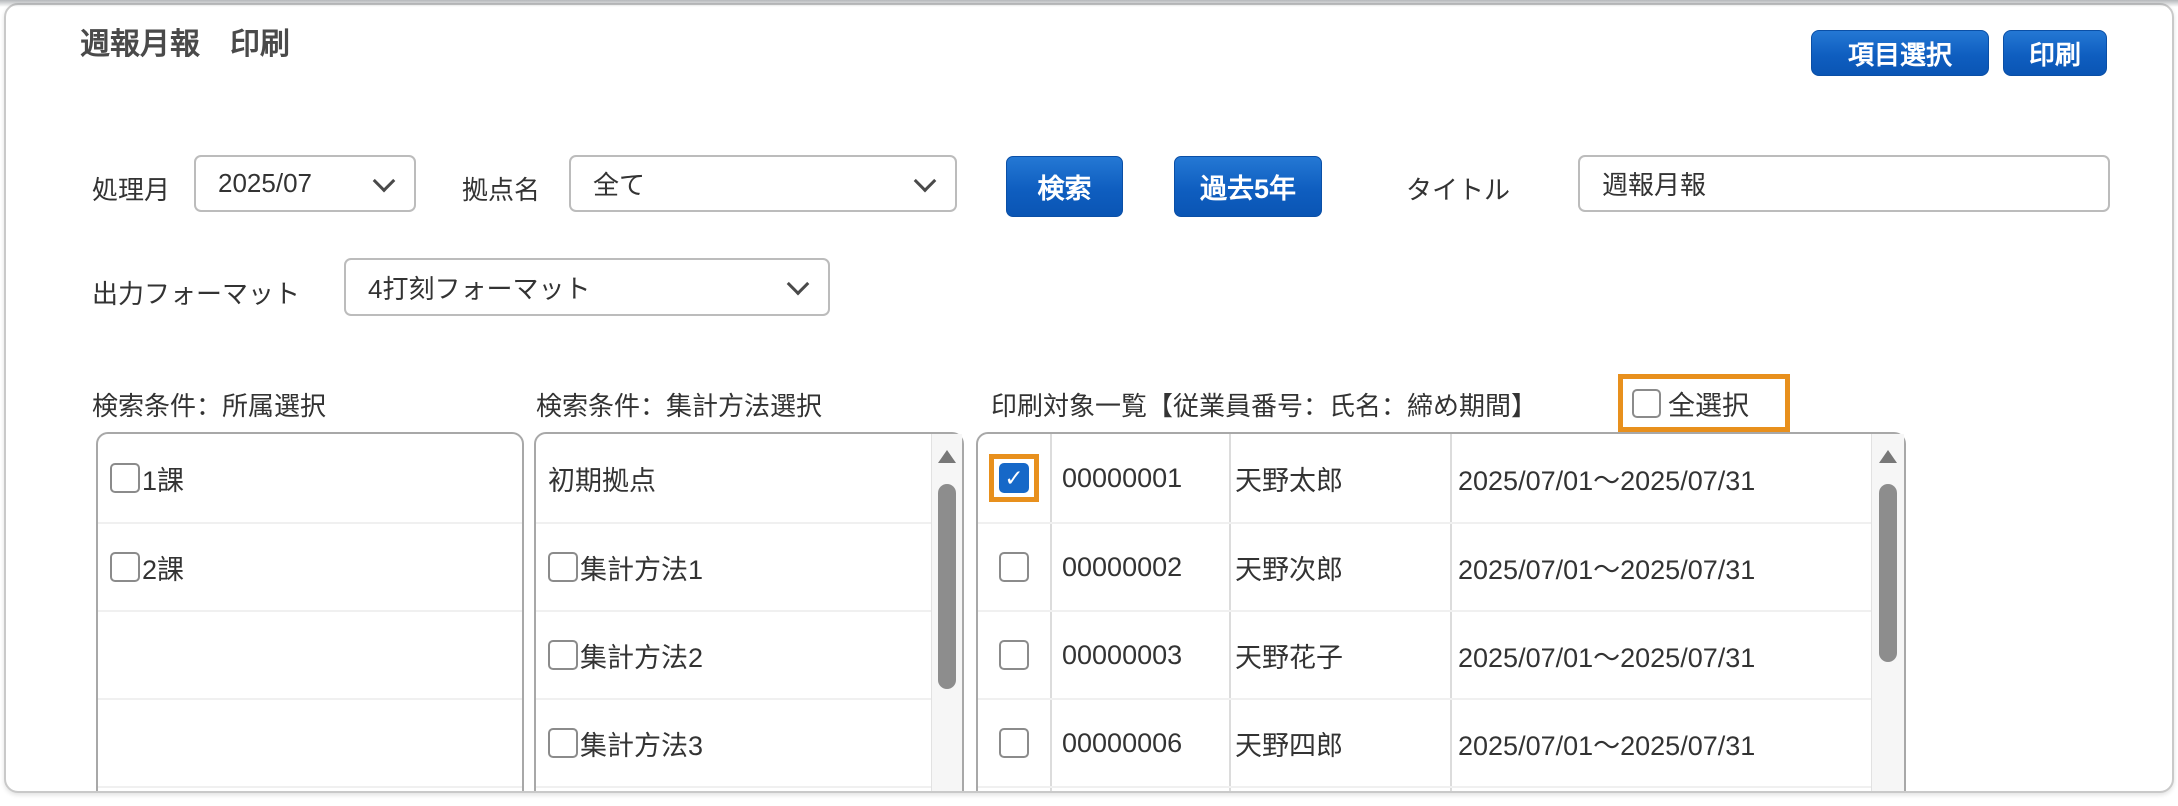  Describe the element at coordinates (1425, 744) in the screenshot. I see `print-target-row: 00000006 天野四郎 2025/07/01～2025/07/31` at that location.